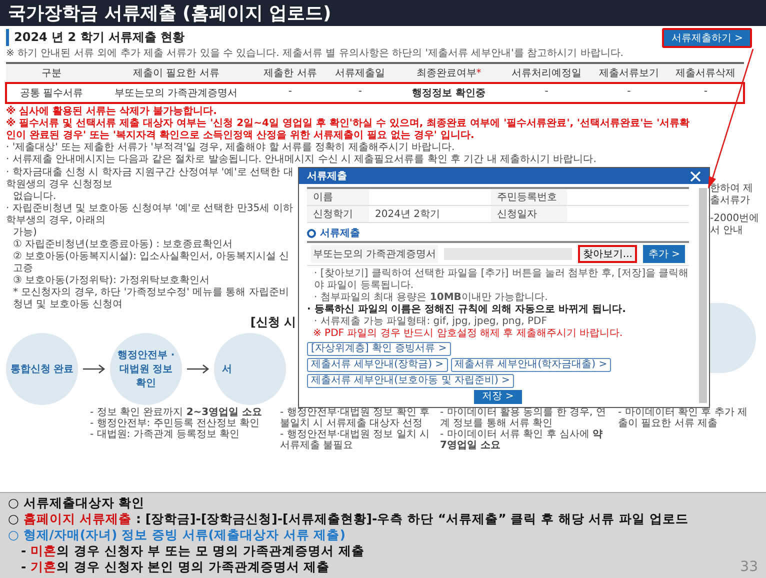 Image resolution: width=766 pixels, height=578 pixels. What do you see at coordinates (467, 310) in the screenshot?
I see `note-text: · 등록하신 파일의 이름은 정해진 규칙에 의해 자동으로 바뀌게 됩니다.` at bounding box center [467, 310].